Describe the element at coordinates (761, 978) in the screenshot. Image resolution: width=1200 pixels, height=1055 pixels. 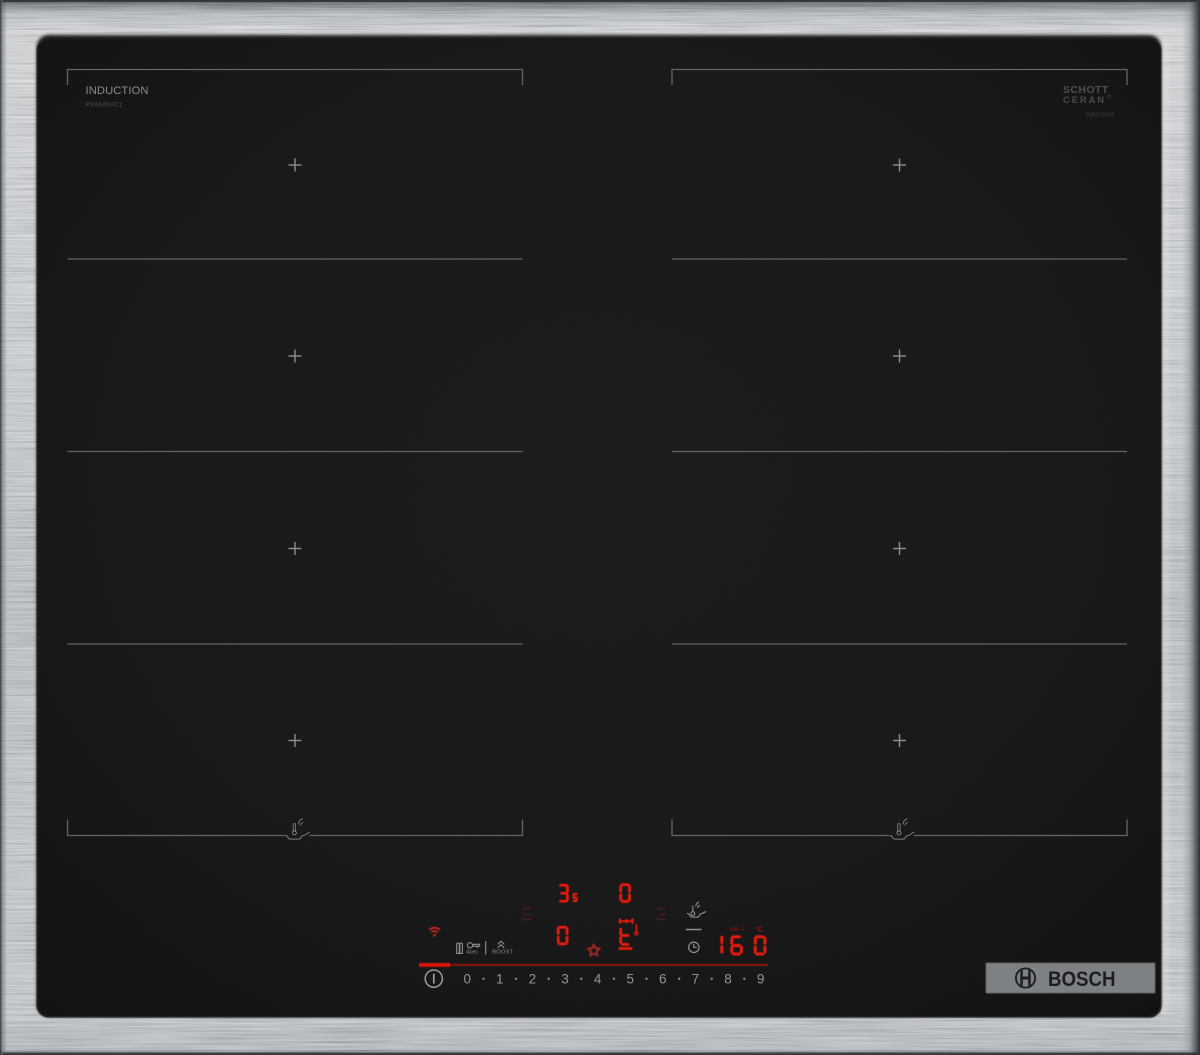
I see `svg-text: 9` at that location.